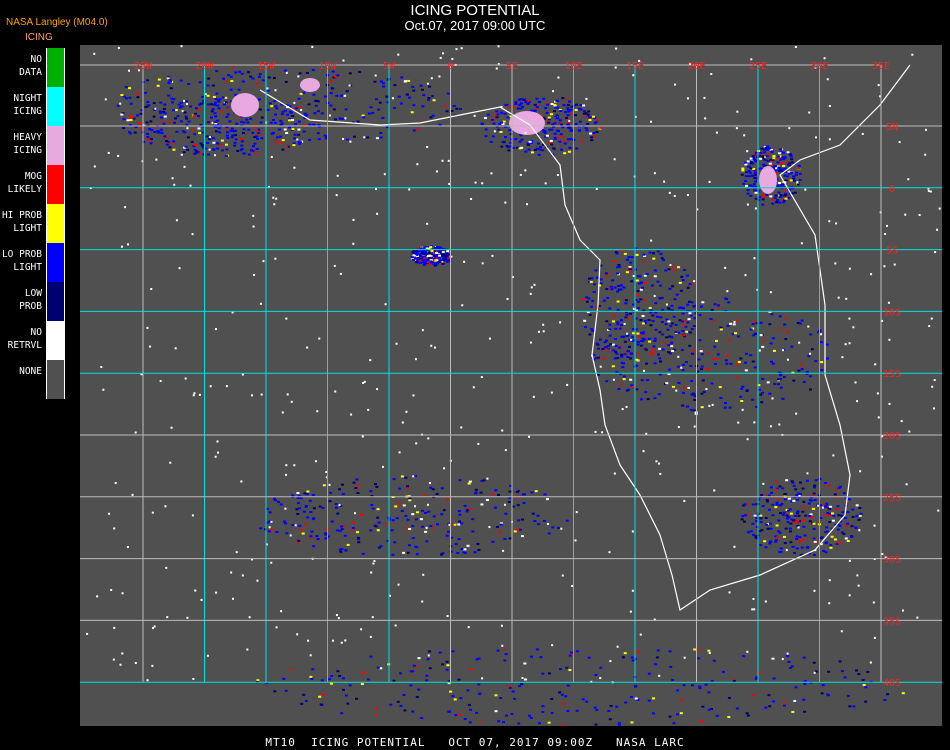  I want to click on legend-item: NO DATA, so click(33, 67).